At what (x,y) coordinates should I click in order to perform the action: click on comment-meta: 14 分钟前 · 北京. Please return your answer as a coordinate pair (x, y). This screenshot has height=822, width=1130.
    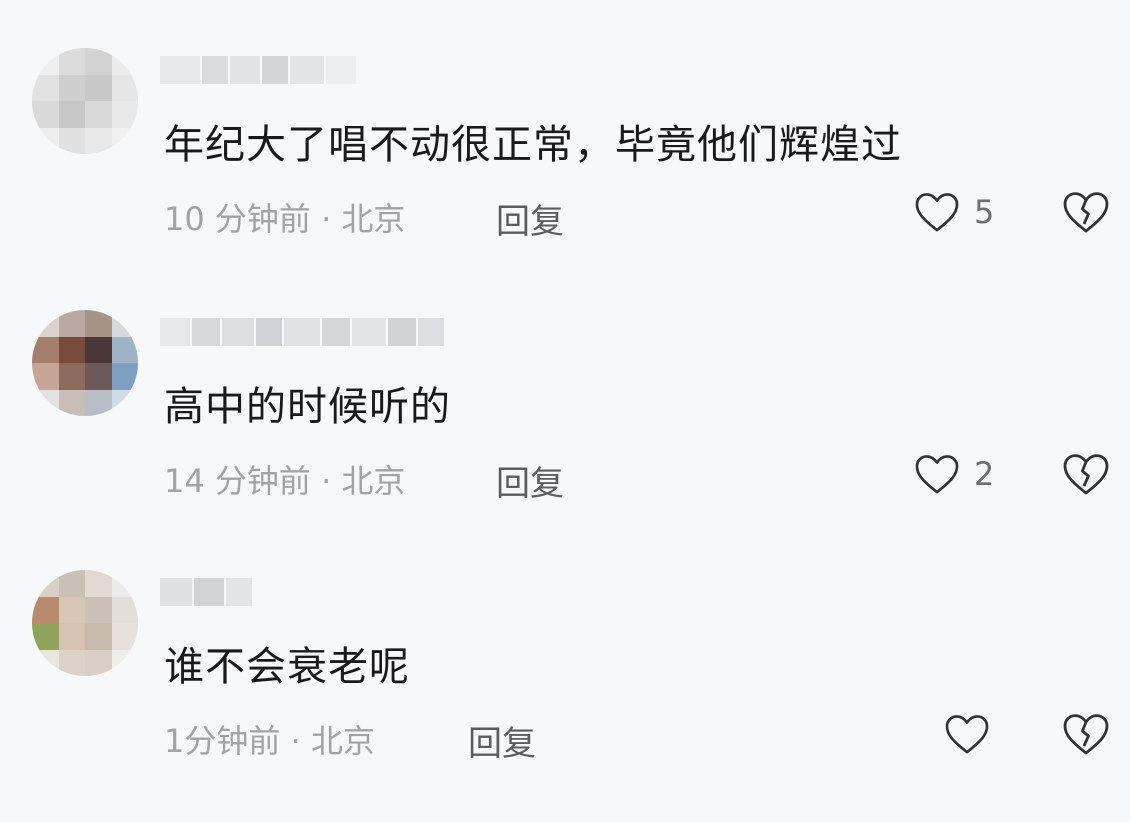
    Looking at the image, I should click on (284, 479).